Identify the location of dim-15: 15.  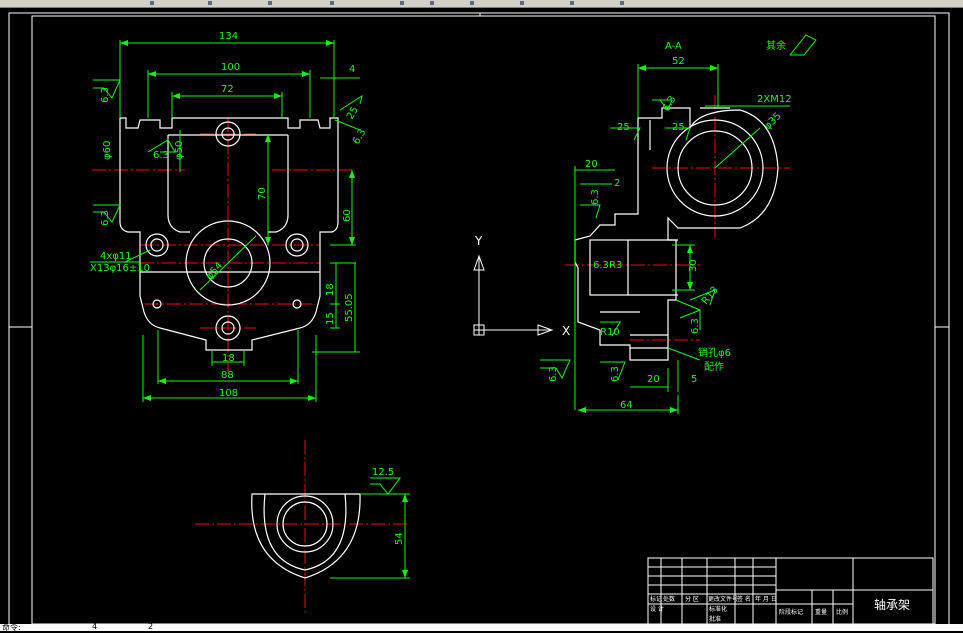
(330, 318).